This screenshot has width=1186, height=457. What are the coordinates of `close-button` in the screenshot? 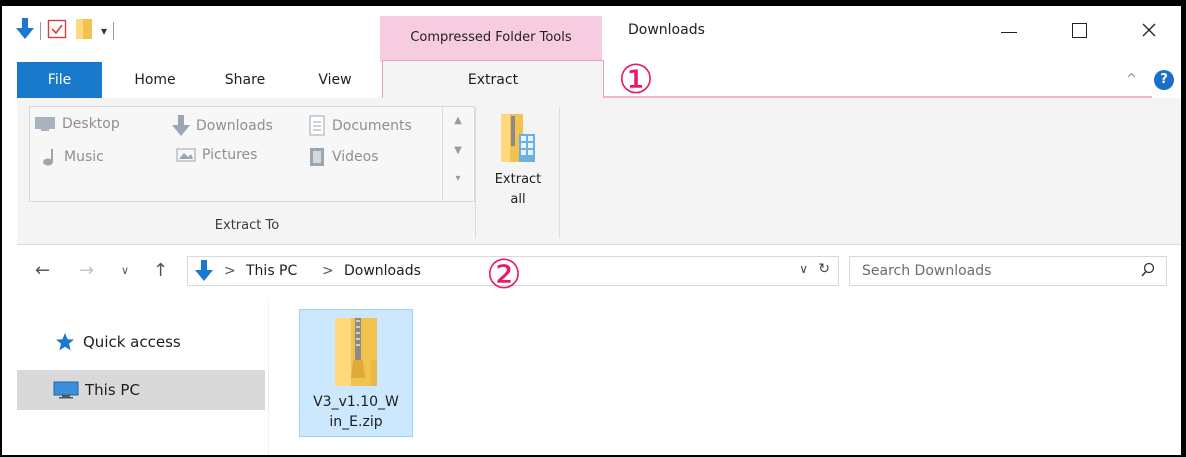 It's located at (1149, 30).